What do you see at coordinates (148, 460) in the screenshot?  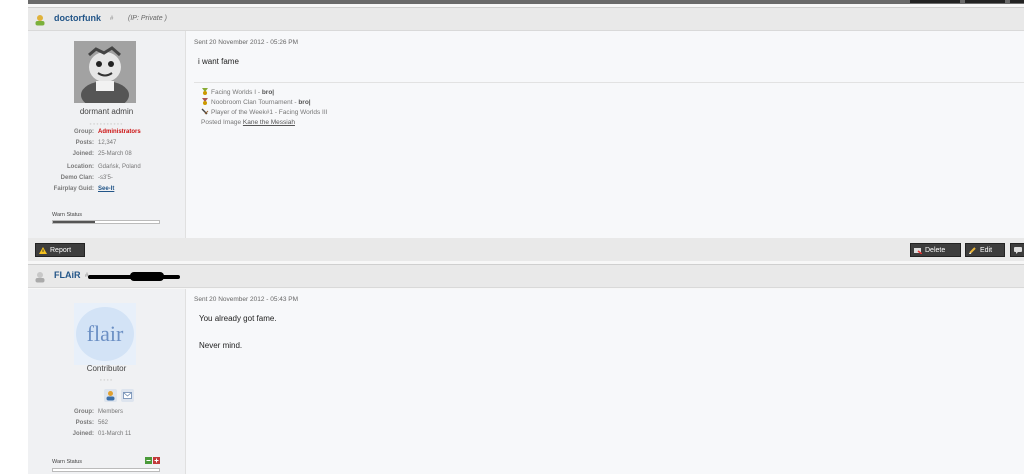 I see `warn-decrease-icon` at bounding box center [148, 460].